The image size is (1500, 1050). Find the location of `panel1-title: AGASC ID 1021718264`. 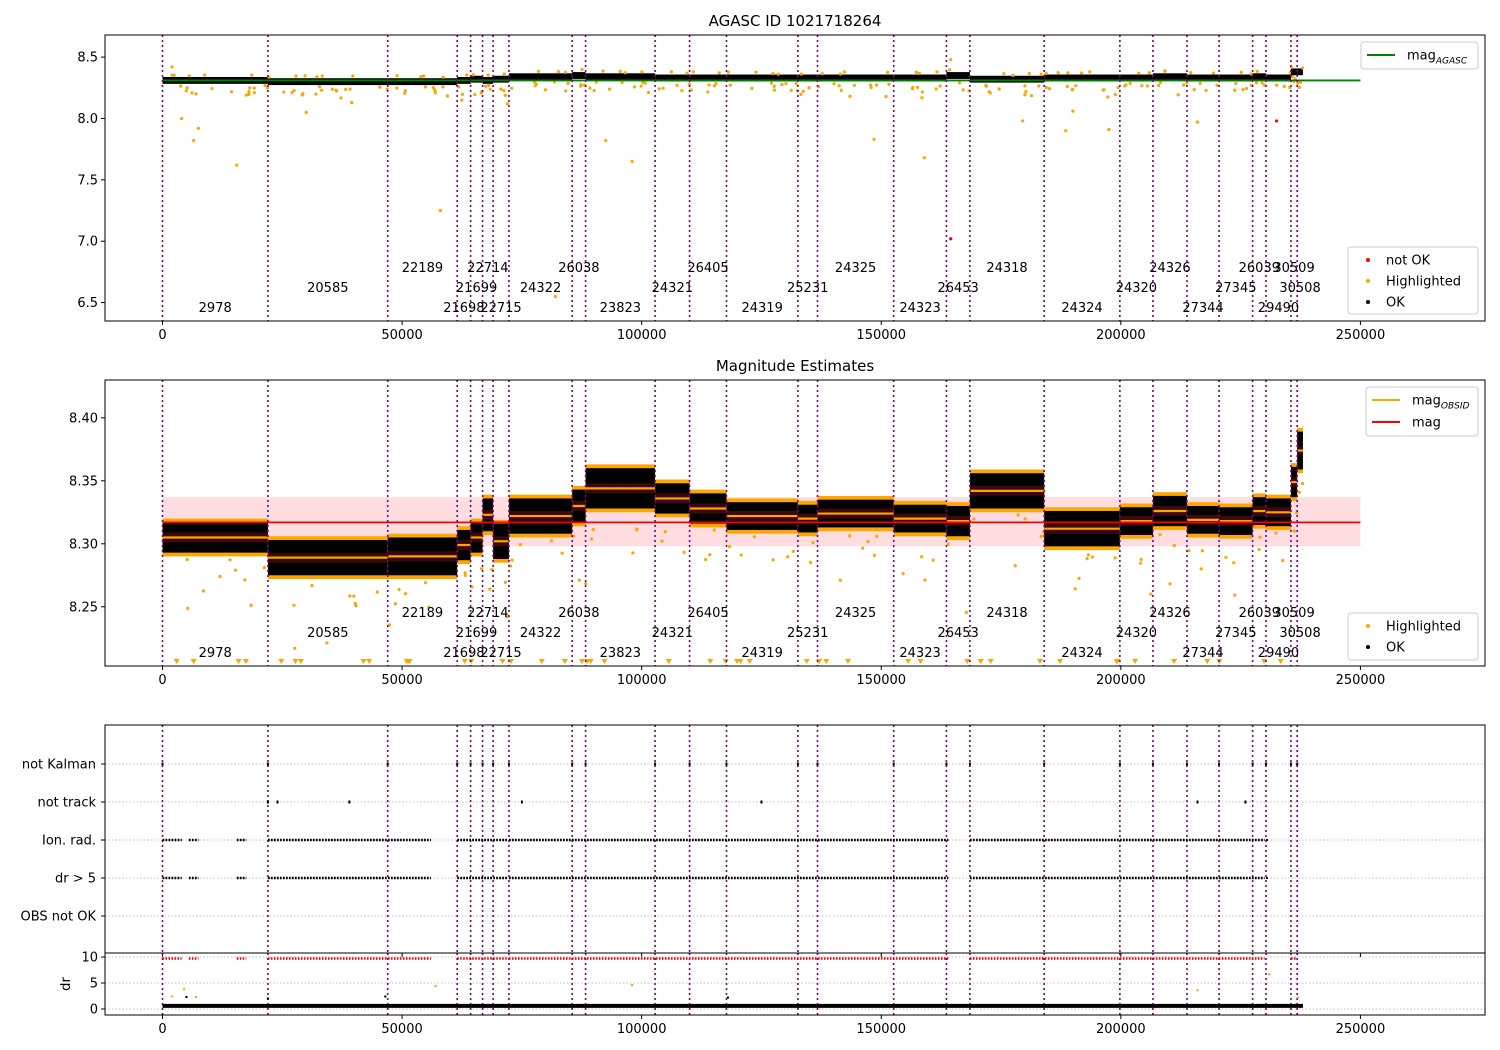

panel1-title: AGASC ID 1021718264 is located at coordinates (795, 21).